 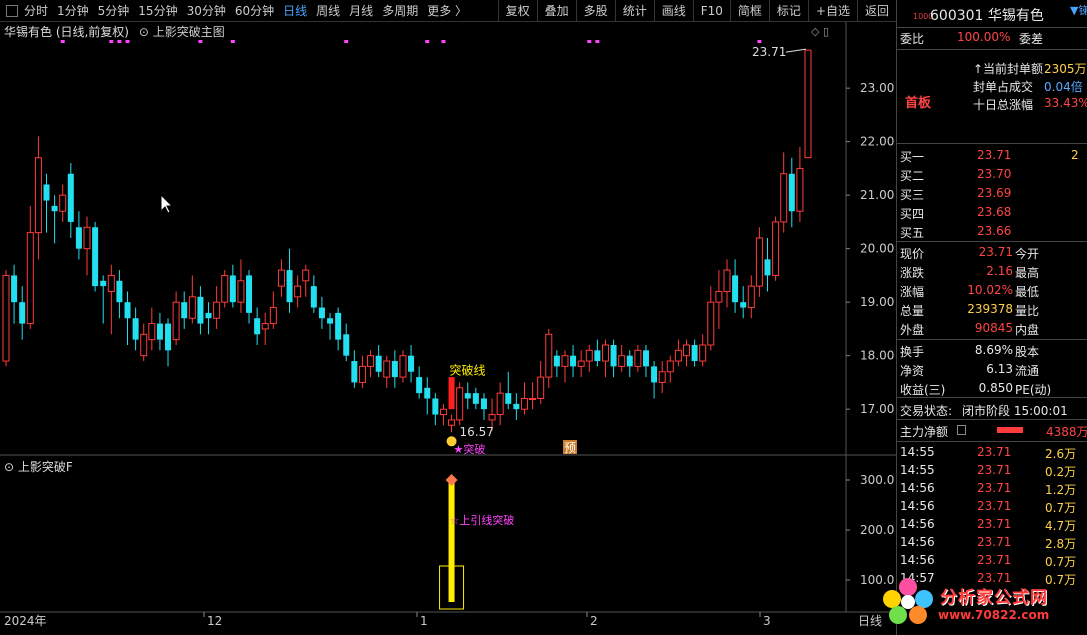 What do you see at coordinates (556, 11) in the screenshot?
I see `toolbar-button: 叠加` at bounding box center [556, 11].